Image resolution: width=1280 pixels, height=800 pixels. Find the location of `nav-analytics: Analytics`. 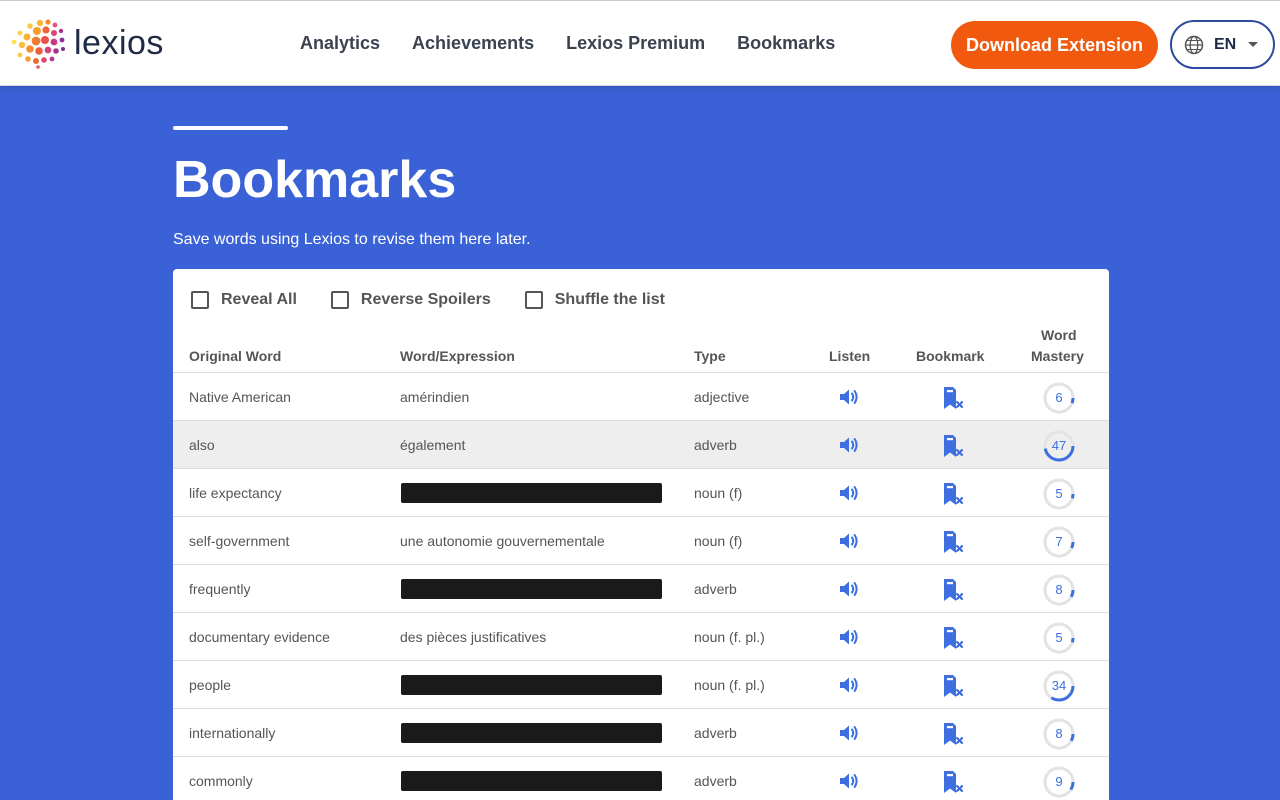

nav-analytics: Analytics is located at coordinates (340, 43).